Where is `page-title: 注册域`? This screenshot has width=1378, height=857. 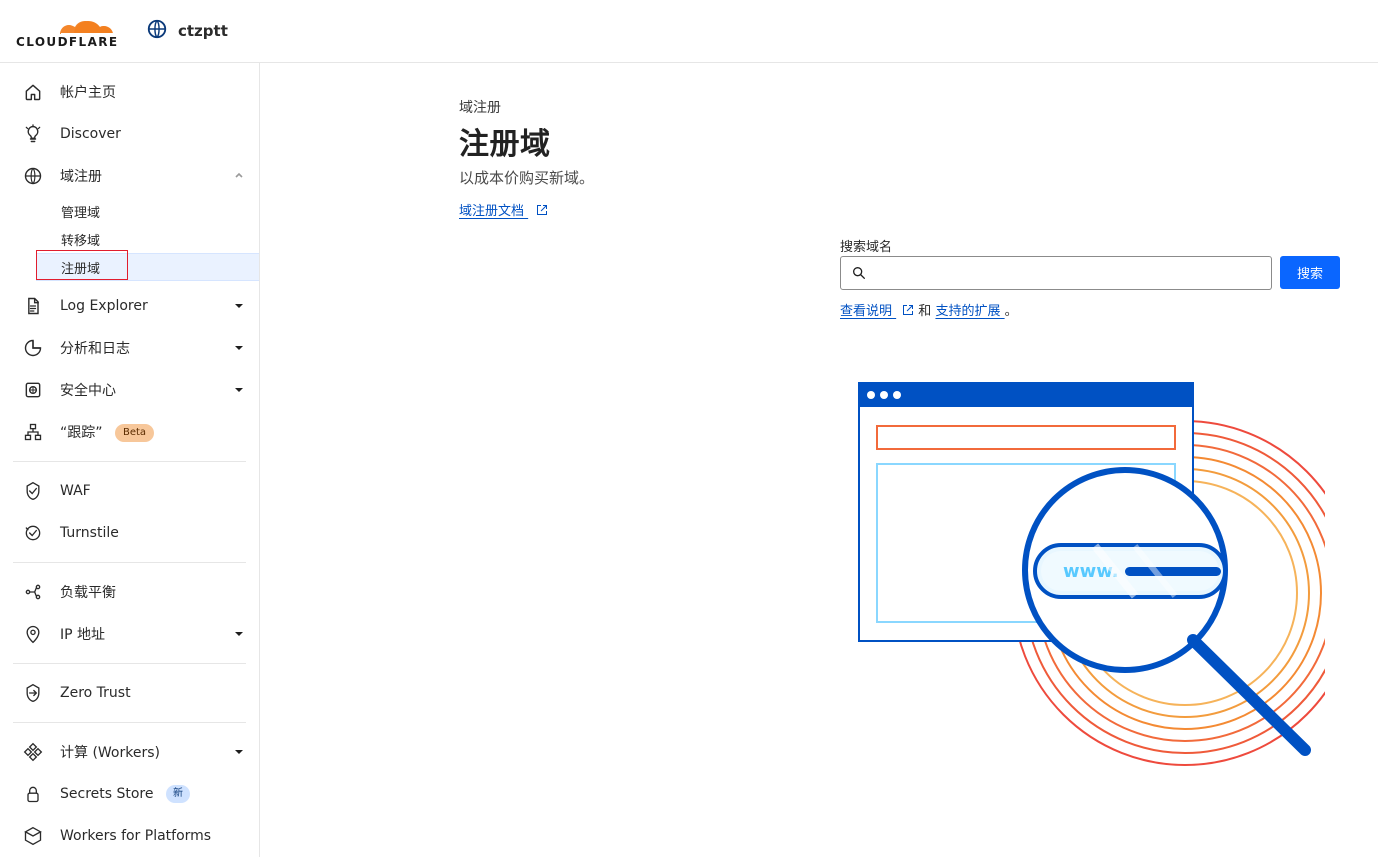
page-title: 注册域 is located at coordinates (505, 144).